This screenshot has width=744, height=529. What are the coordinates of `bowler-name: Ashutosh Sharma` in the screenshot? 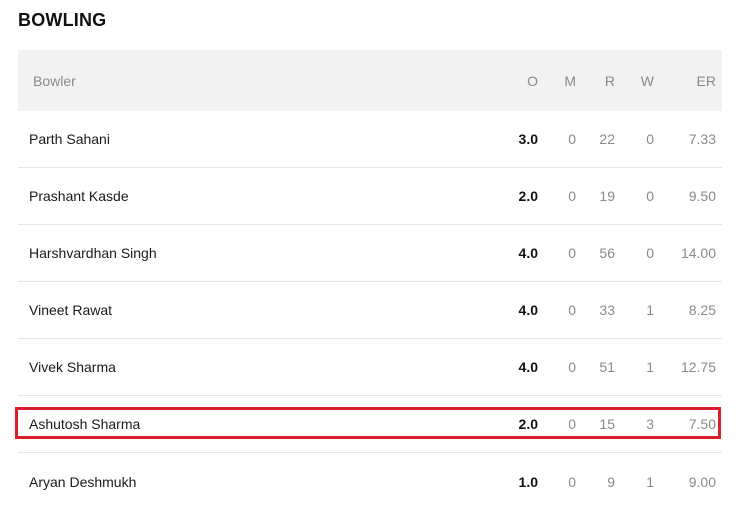 It's located at (254, 424).